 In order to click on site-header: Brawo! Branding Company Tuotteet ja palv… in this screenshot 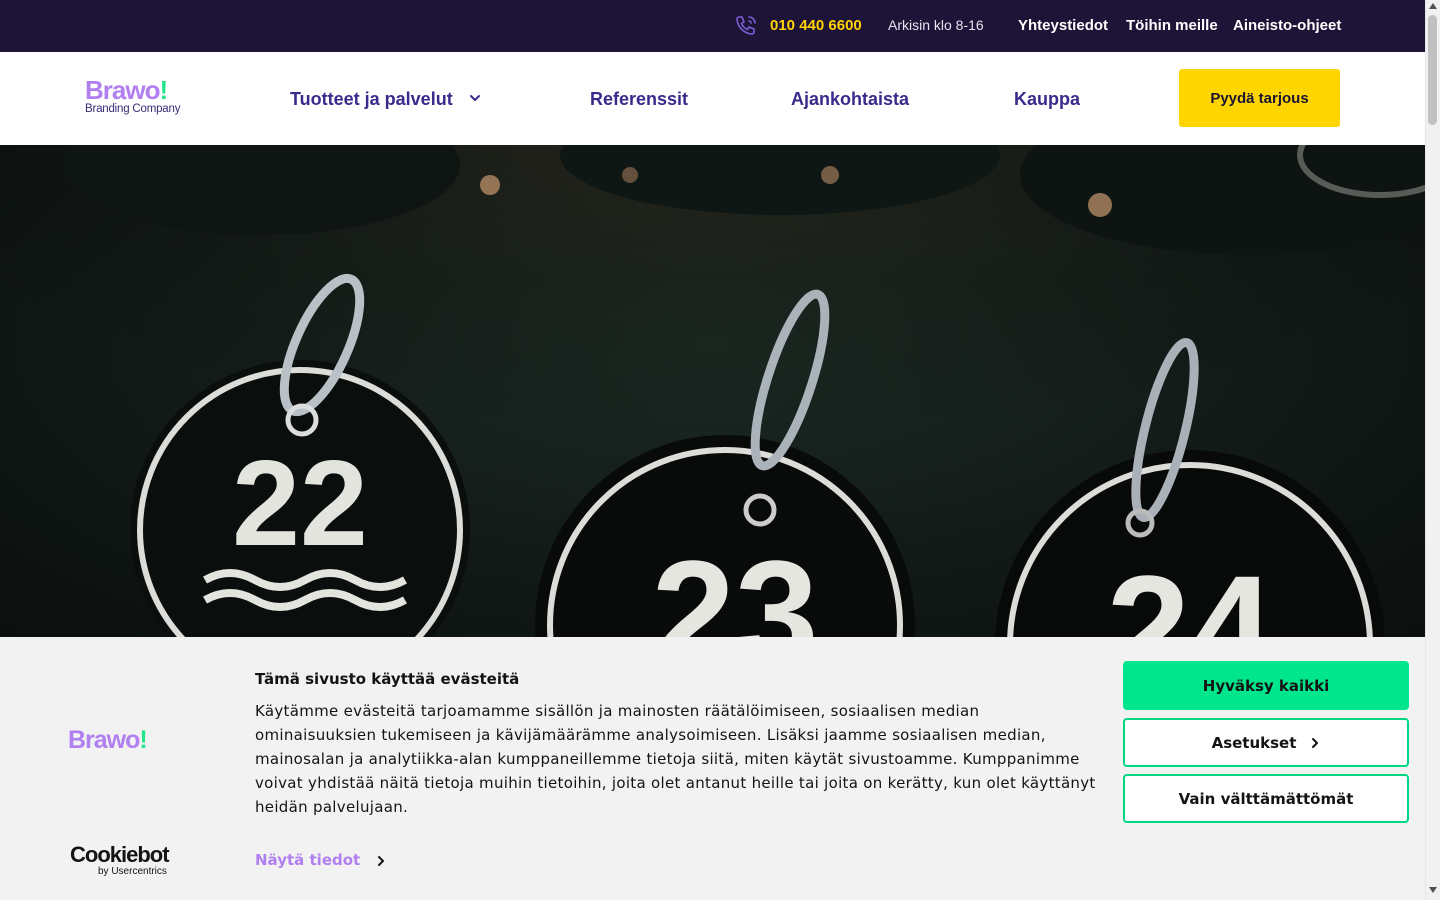, I will do `click(712, 98)`.